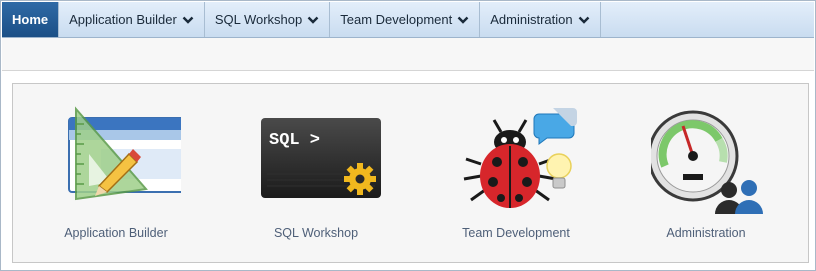 The width and height of the screenshot is (816, 271). I want to click on tab-application-builder: Application Builder, so click(132, 19).